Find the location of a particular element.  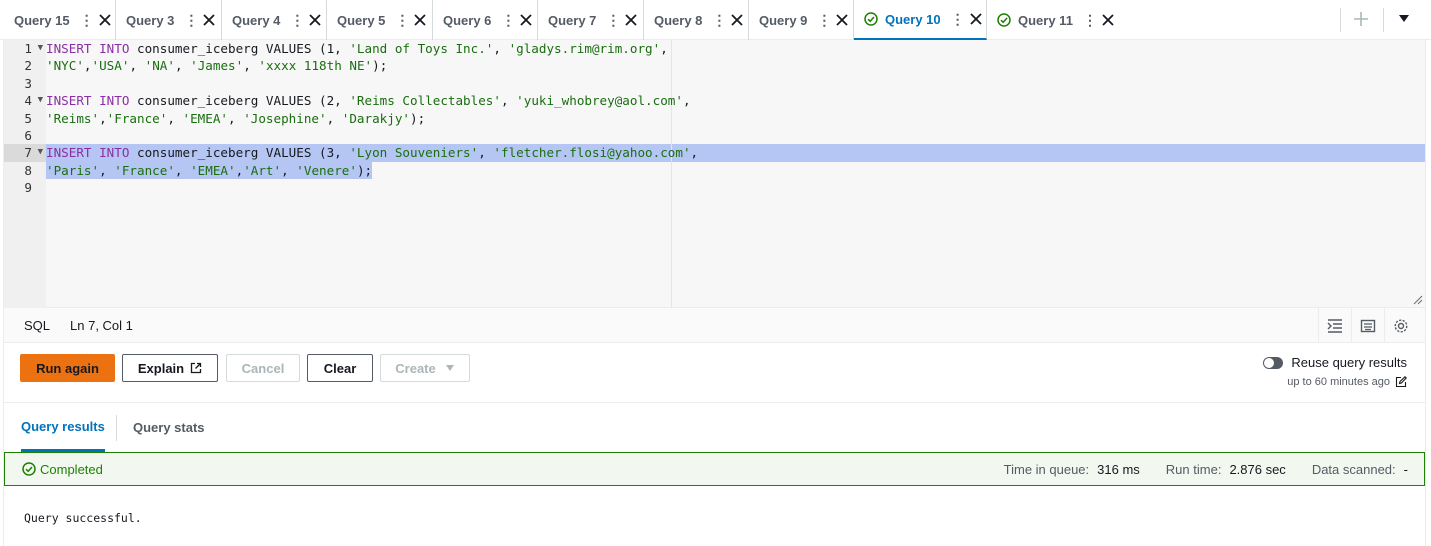

tab-query-8: Query 8 ⋮ is located at coordinates (696, 20).